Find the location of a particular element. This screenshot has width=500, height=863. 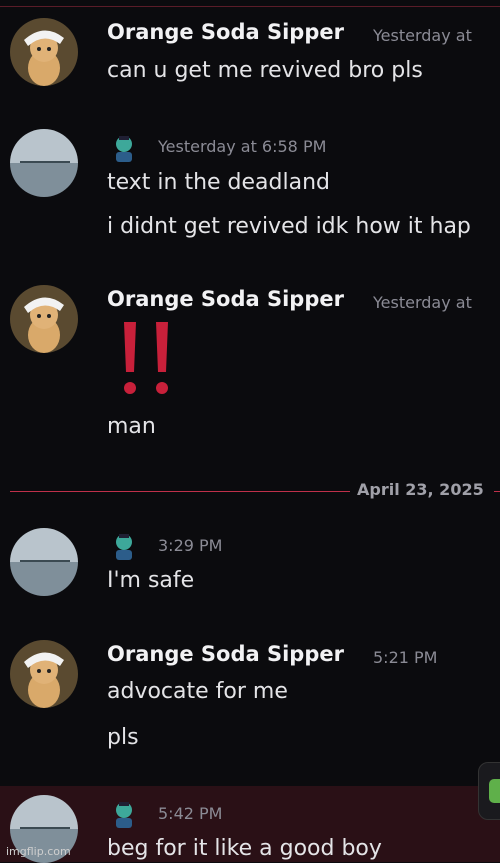

timestamp: 3:29 PM is located at coordinates (190, 545).